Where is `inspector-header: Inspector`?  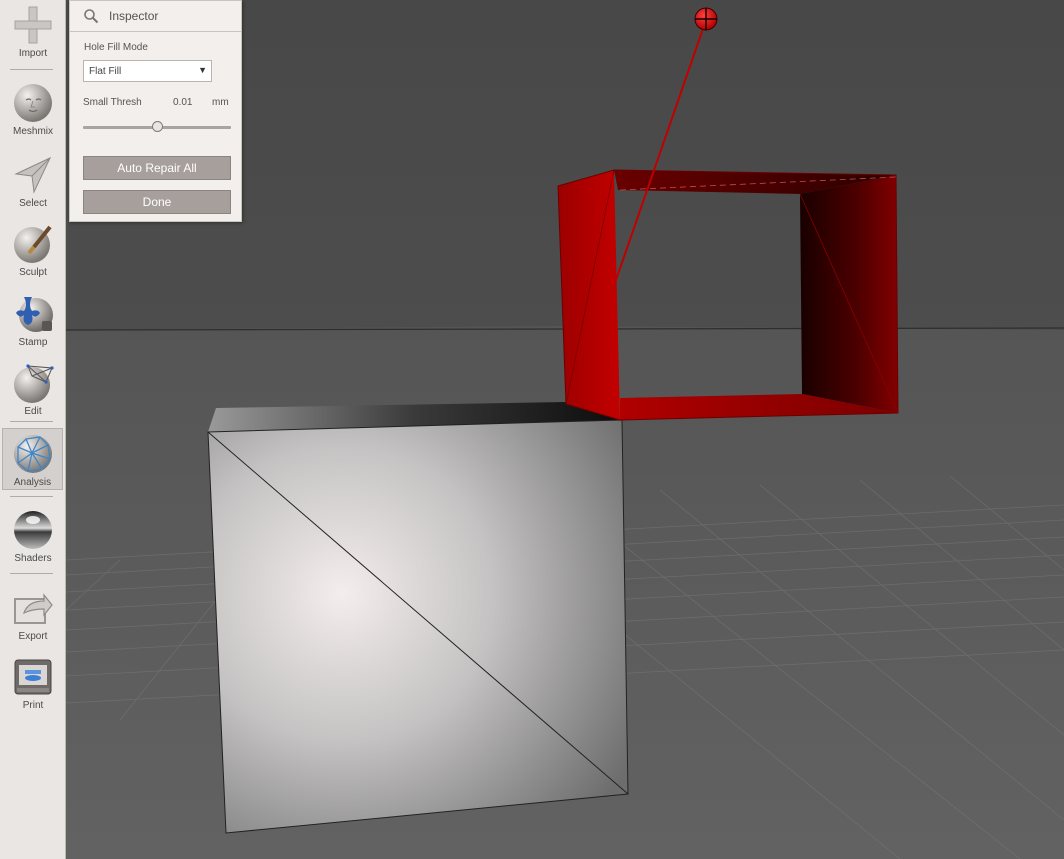 inspector-header: Inspector is located at coordinates (155, 16).